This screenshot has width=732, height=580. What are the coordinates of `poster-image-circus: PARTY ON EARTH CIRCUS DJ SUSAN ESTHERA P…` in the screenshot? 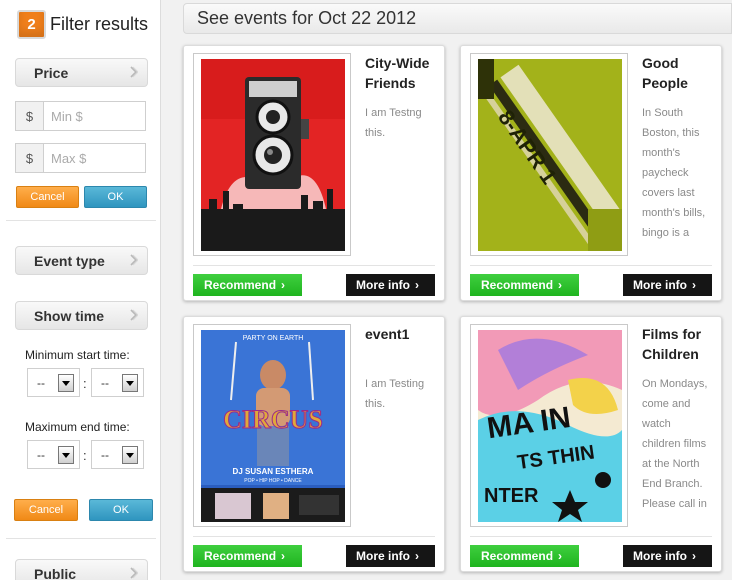 It's located at (273, 426).